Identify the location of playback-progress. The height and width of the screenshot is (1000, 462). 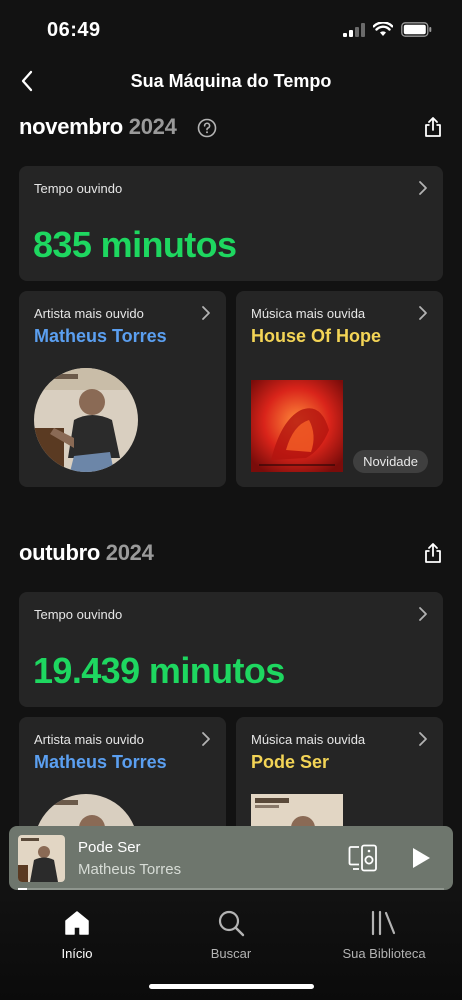
(231, 889).